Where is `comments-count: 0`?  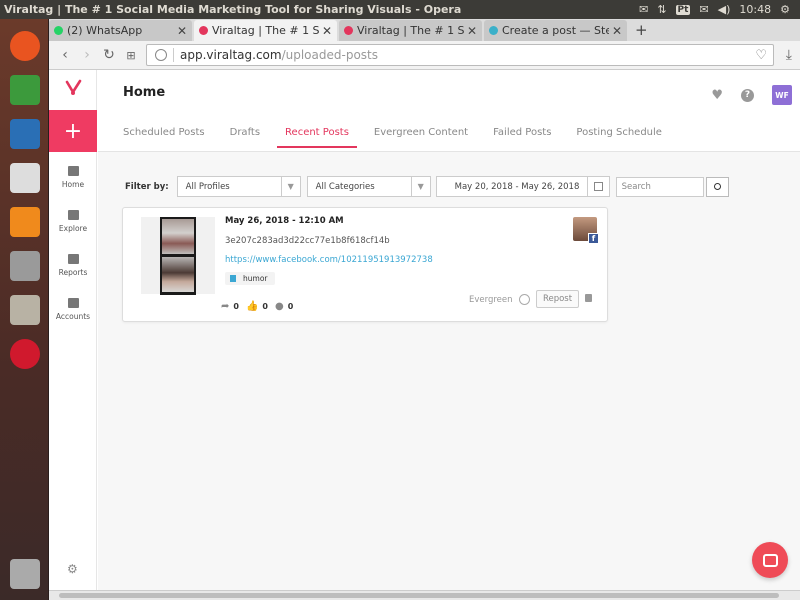 comments-count: 0 is located at coordinates (290, 306).